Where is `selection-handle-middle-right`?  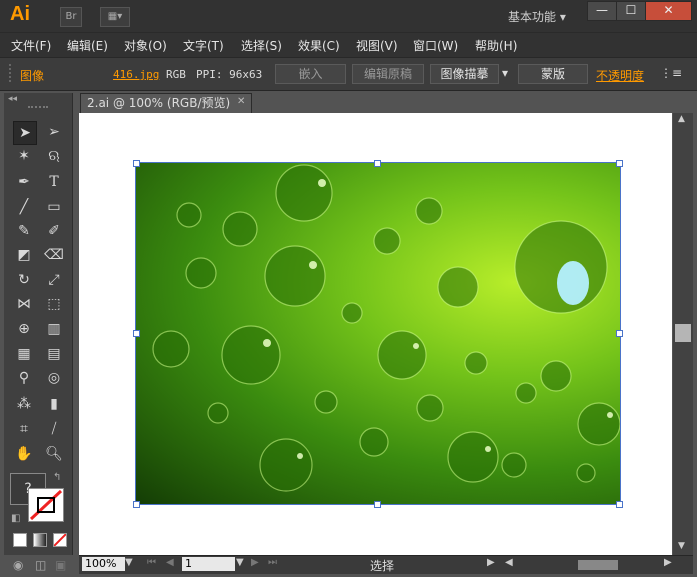 selection-handle-middle-right is located at coordinates (619, 333).